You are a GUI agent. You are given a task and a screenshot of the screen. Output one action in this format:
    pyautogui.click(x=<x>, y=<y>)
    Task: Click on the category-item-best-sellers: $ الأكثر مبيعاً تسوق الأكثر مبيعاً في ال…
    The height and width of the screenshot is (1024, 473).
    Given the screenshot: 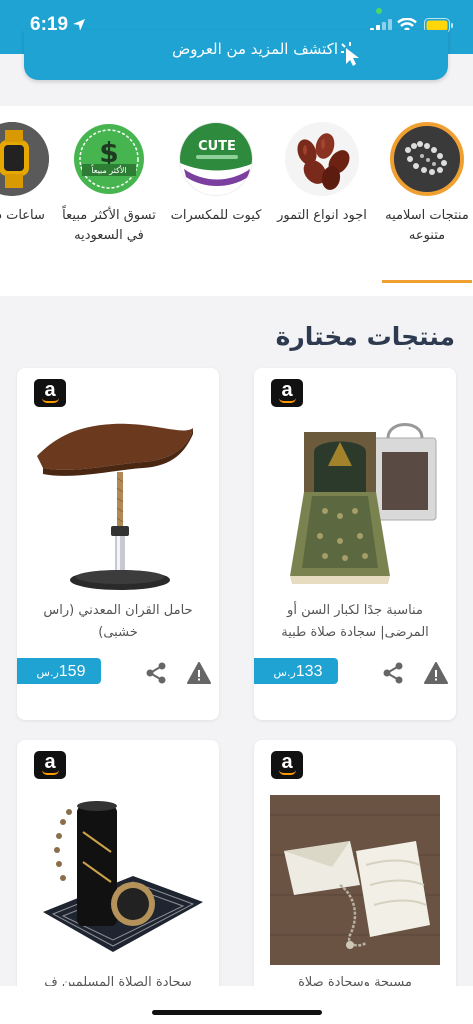 What is the action you would take?
    pyautogui.click(x=109, y=184)
    